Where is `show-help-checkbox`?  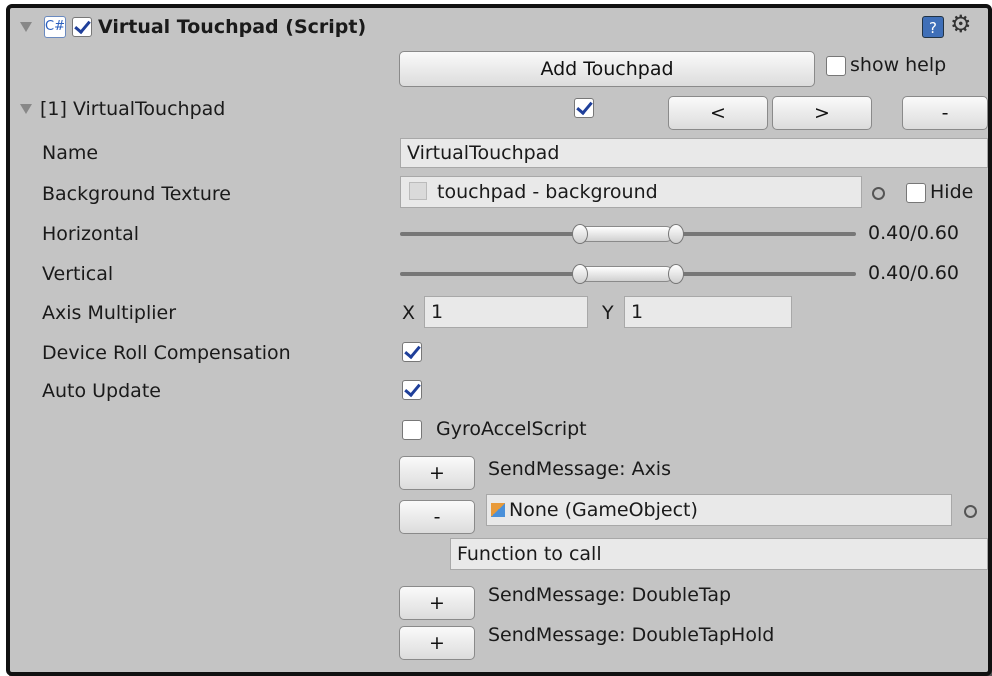 show-help-checkbox is located at coordinates (836, 66).